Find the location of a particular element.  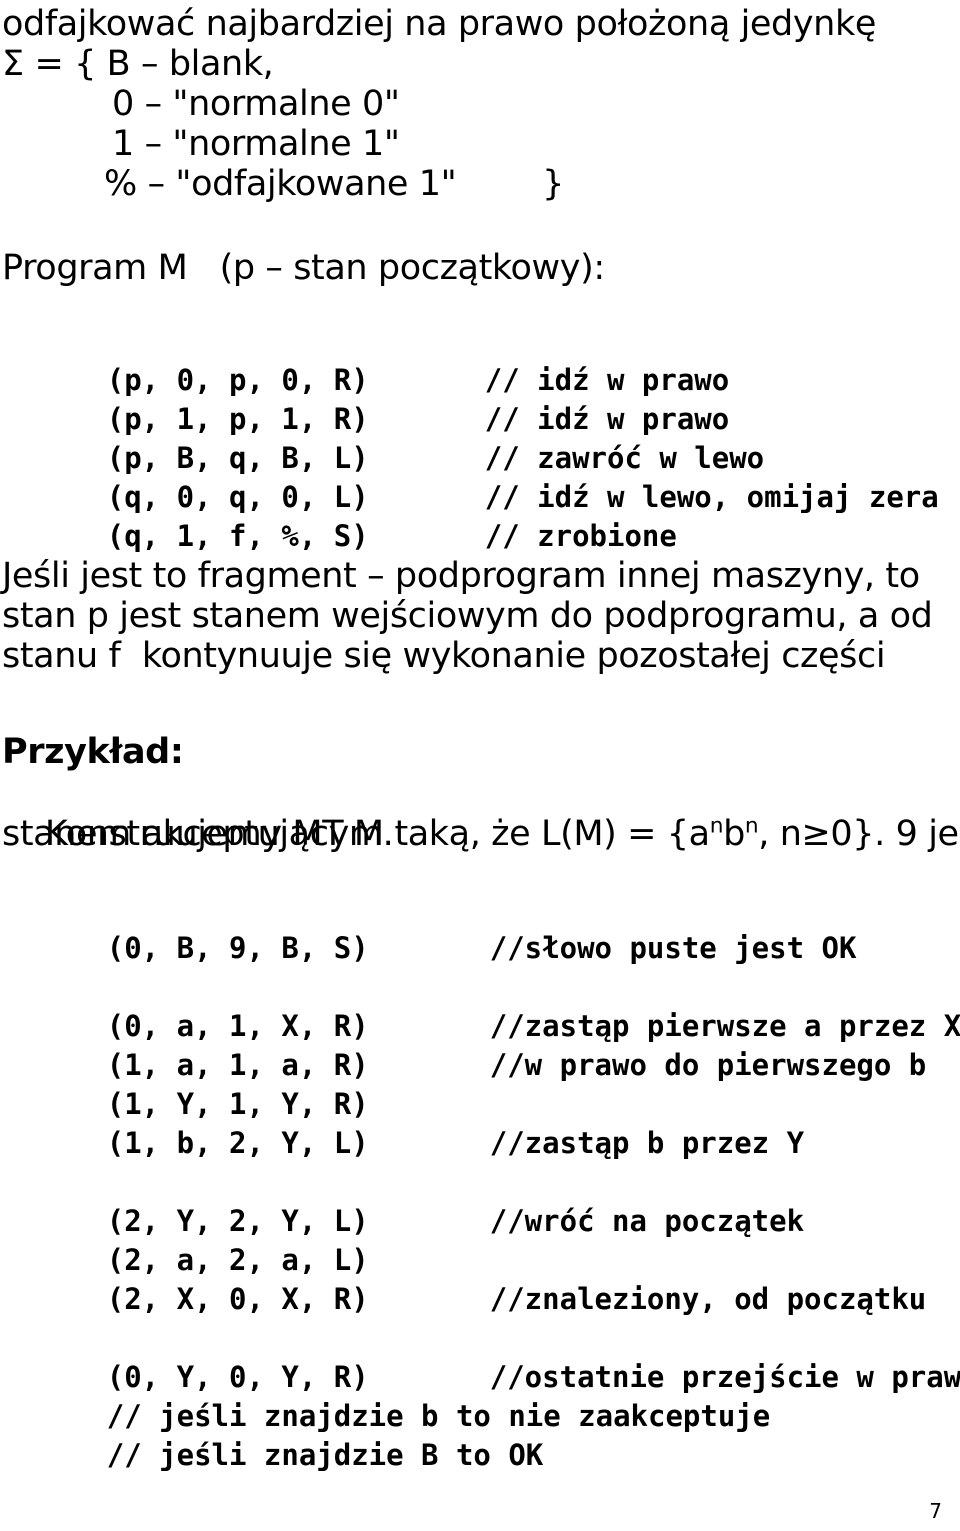

transition-comment: //znaleziony, od początku is located at coordinates (708, 1299).